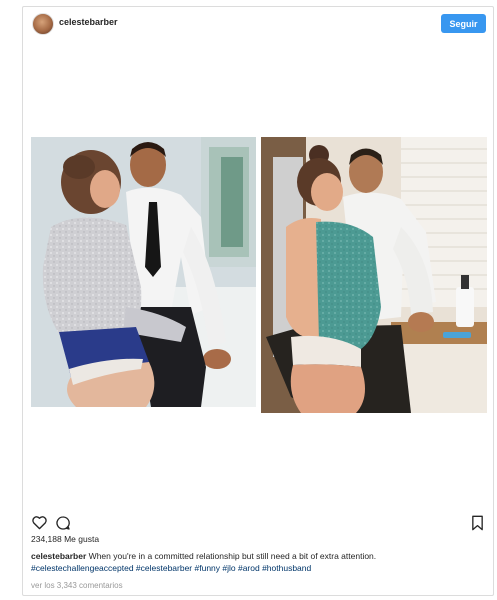 This screenshot has width=497, height=600. Describe the element at coordinates (63, 523) in the screenshot. I see `comment-icon` at that location.